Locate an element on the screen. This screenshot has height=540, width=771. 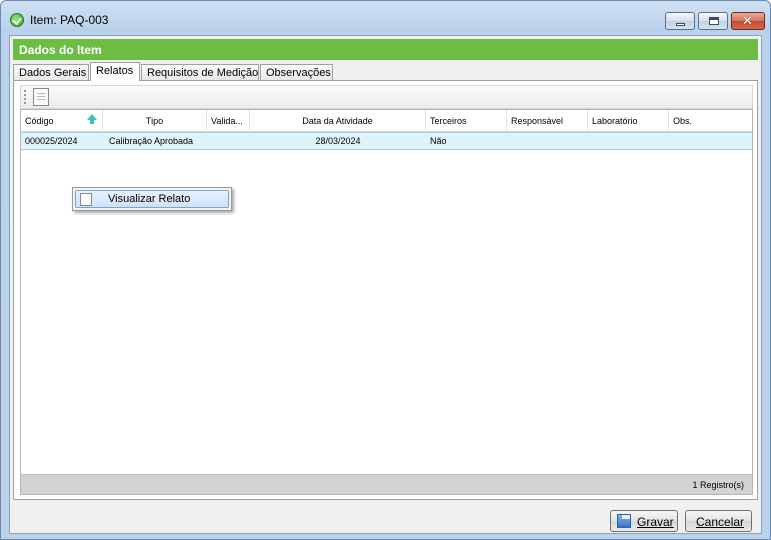
cell-terceiros: Não is located at coordinates (438, 141).